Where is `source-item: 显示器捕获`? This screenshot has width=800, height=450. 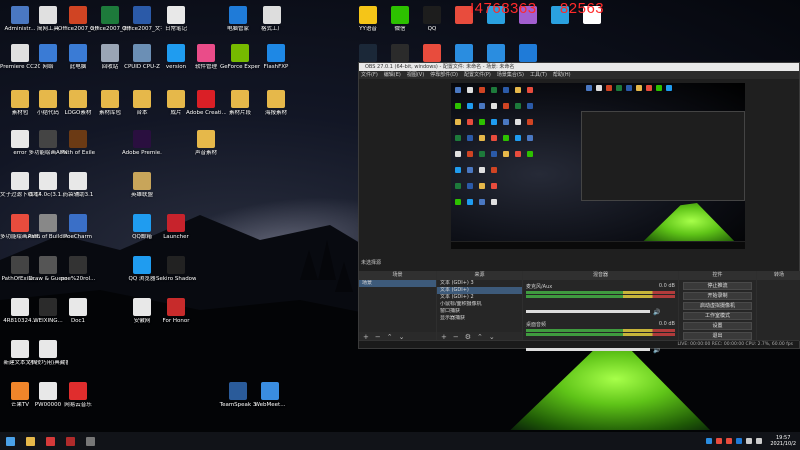 source-item: 显示器捕获 is located at coordinates (479, 318).